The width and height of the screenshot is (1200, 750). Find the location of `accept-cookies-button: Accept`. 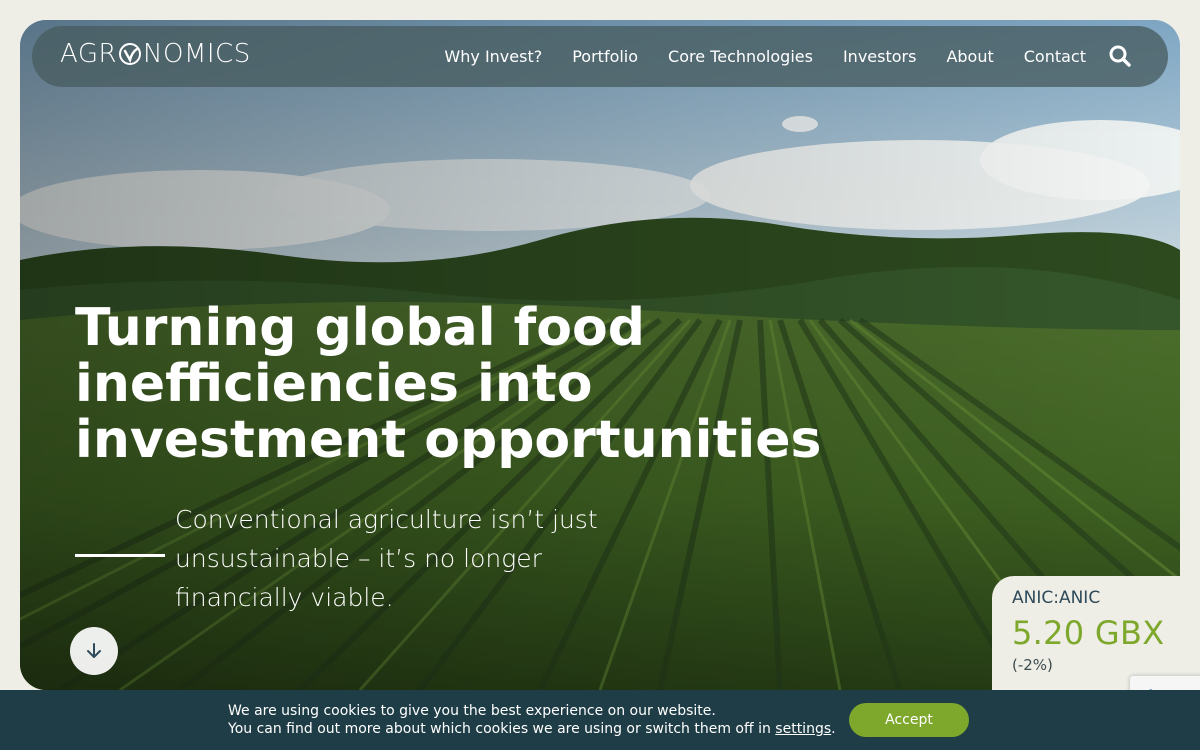

accept-cookies-button: Accept is located at coordinates (909, 720).